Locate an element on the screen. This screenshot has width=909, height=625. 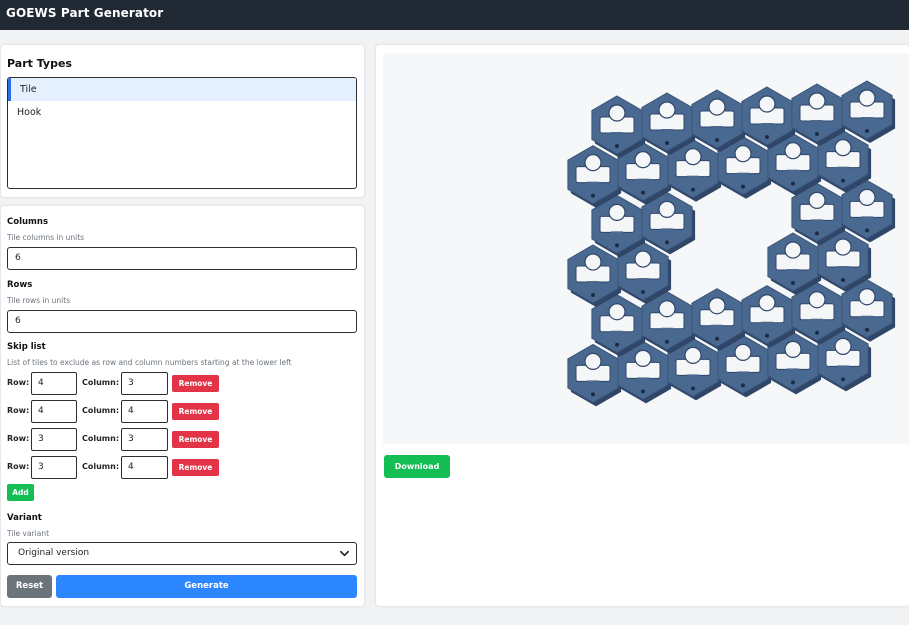
chevron-down-icon is located at coordinates (344, 553).